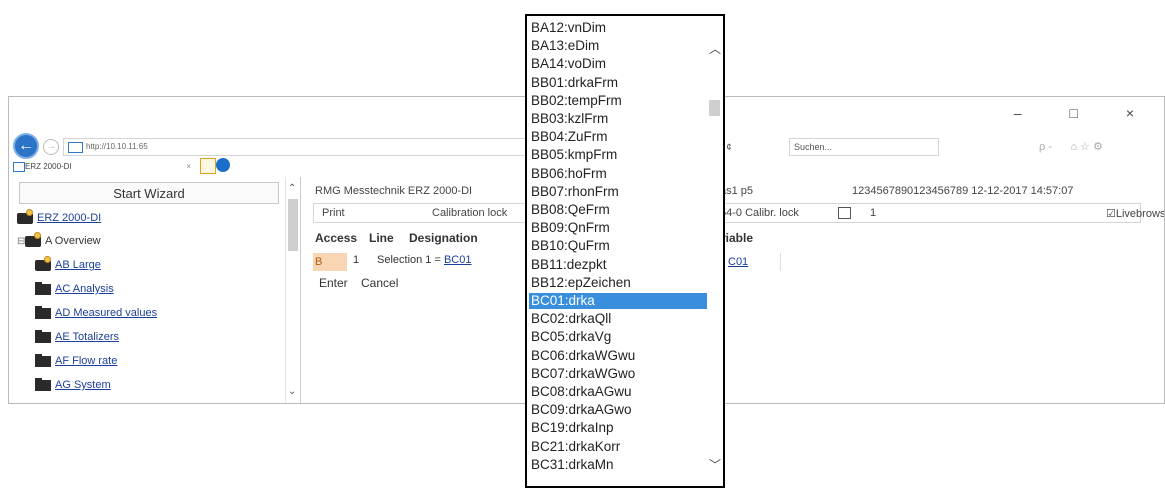 This screenshot has height=488, width=1165. I want to click on dropdown-scrollbar: ︿ ﹀, so click(715, 251).